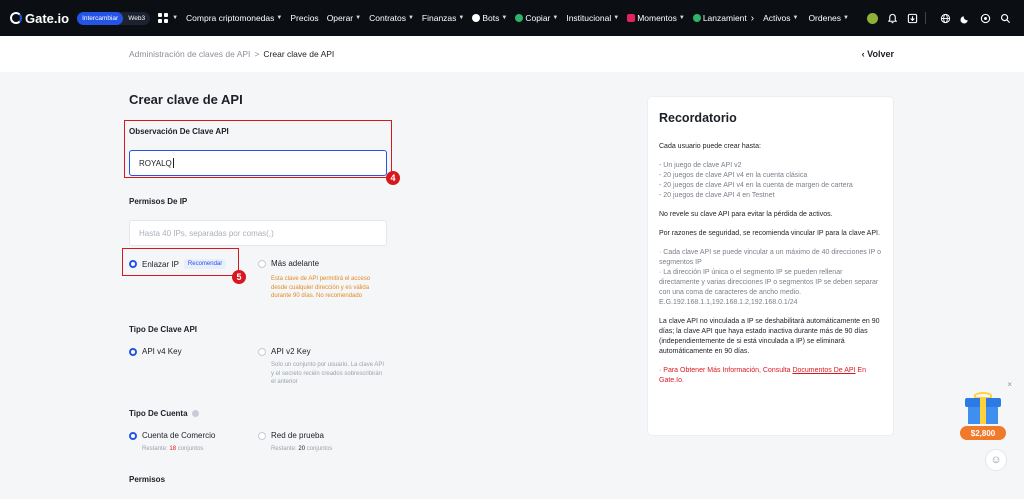 The image size is (1024, 499). I want to click on nav-label: Compra criptomonedas, so click(230, 18).